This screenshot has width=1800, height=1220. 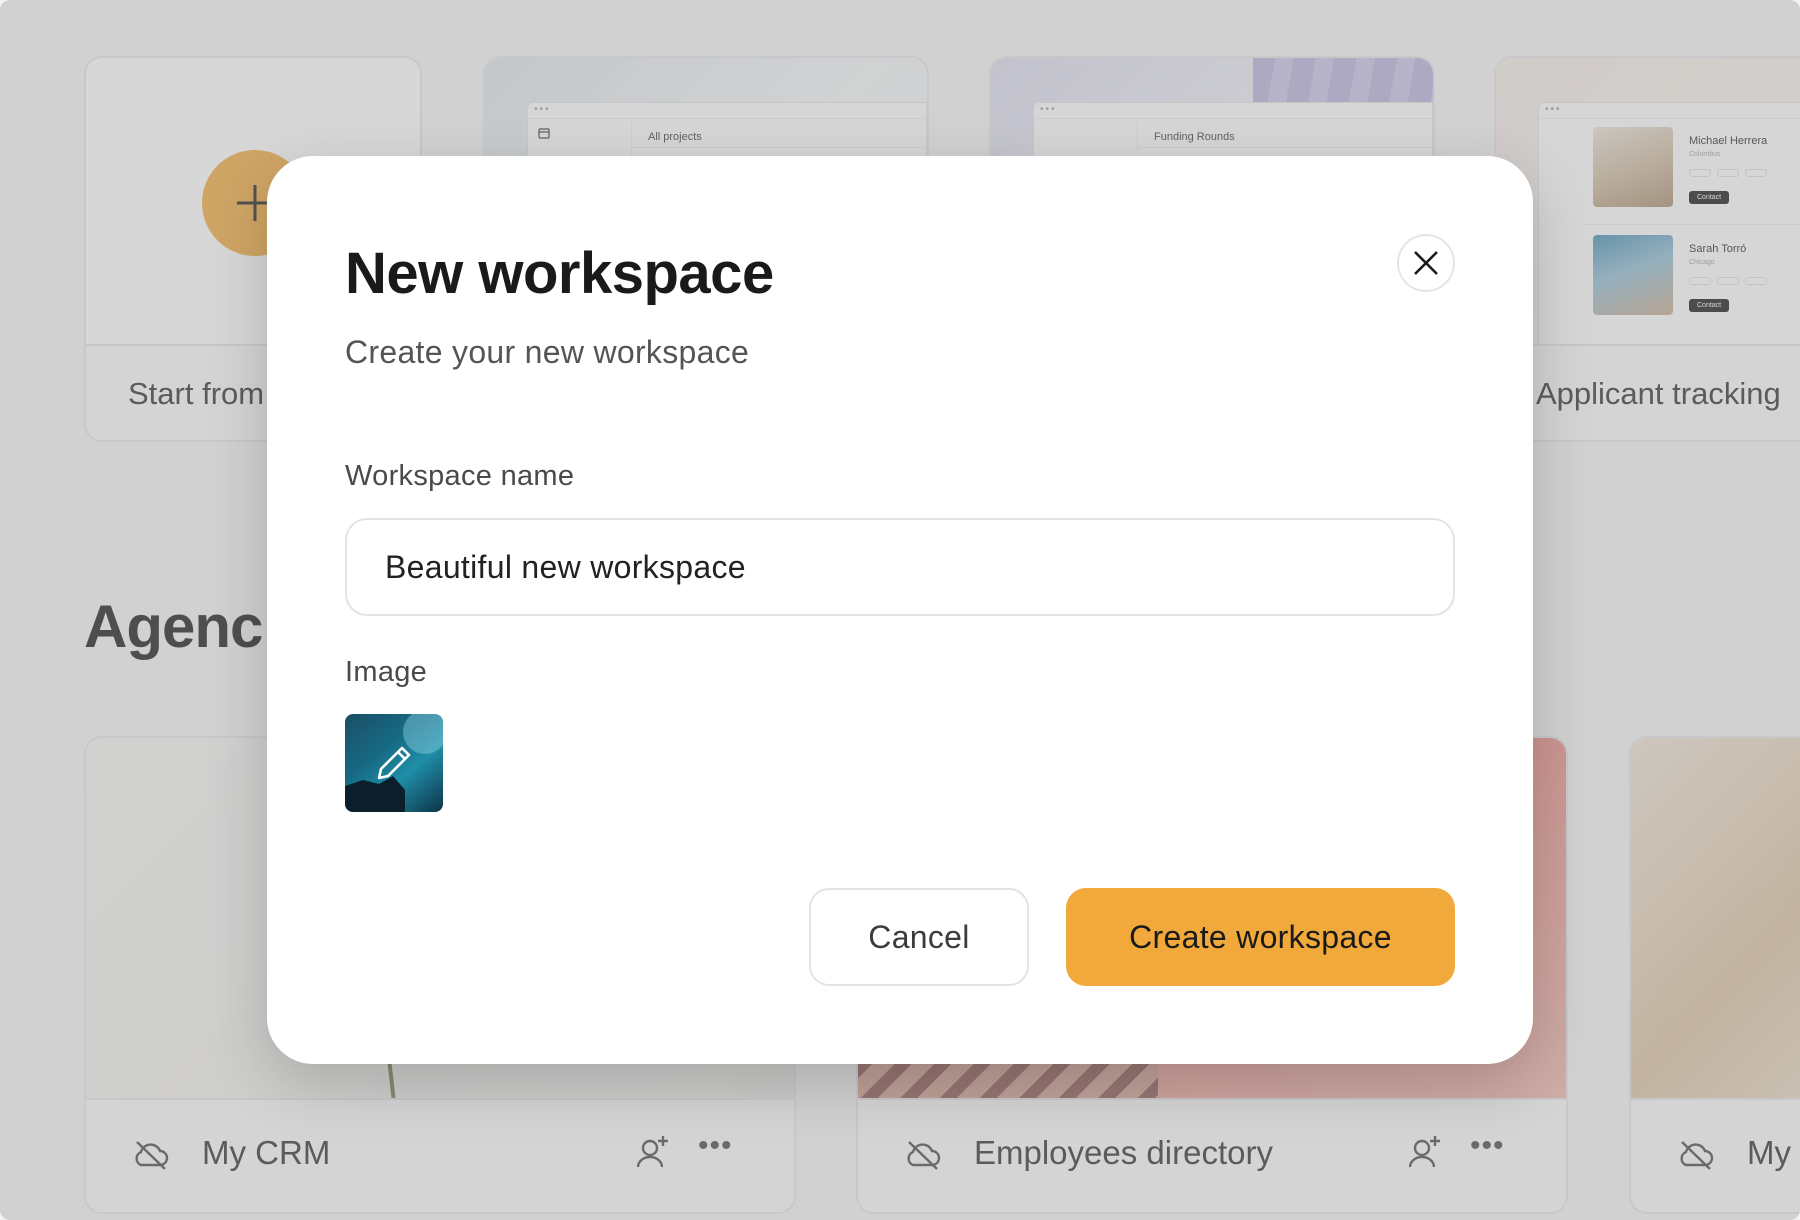 I want to click on close-icon, so click(x=1426, y=263).